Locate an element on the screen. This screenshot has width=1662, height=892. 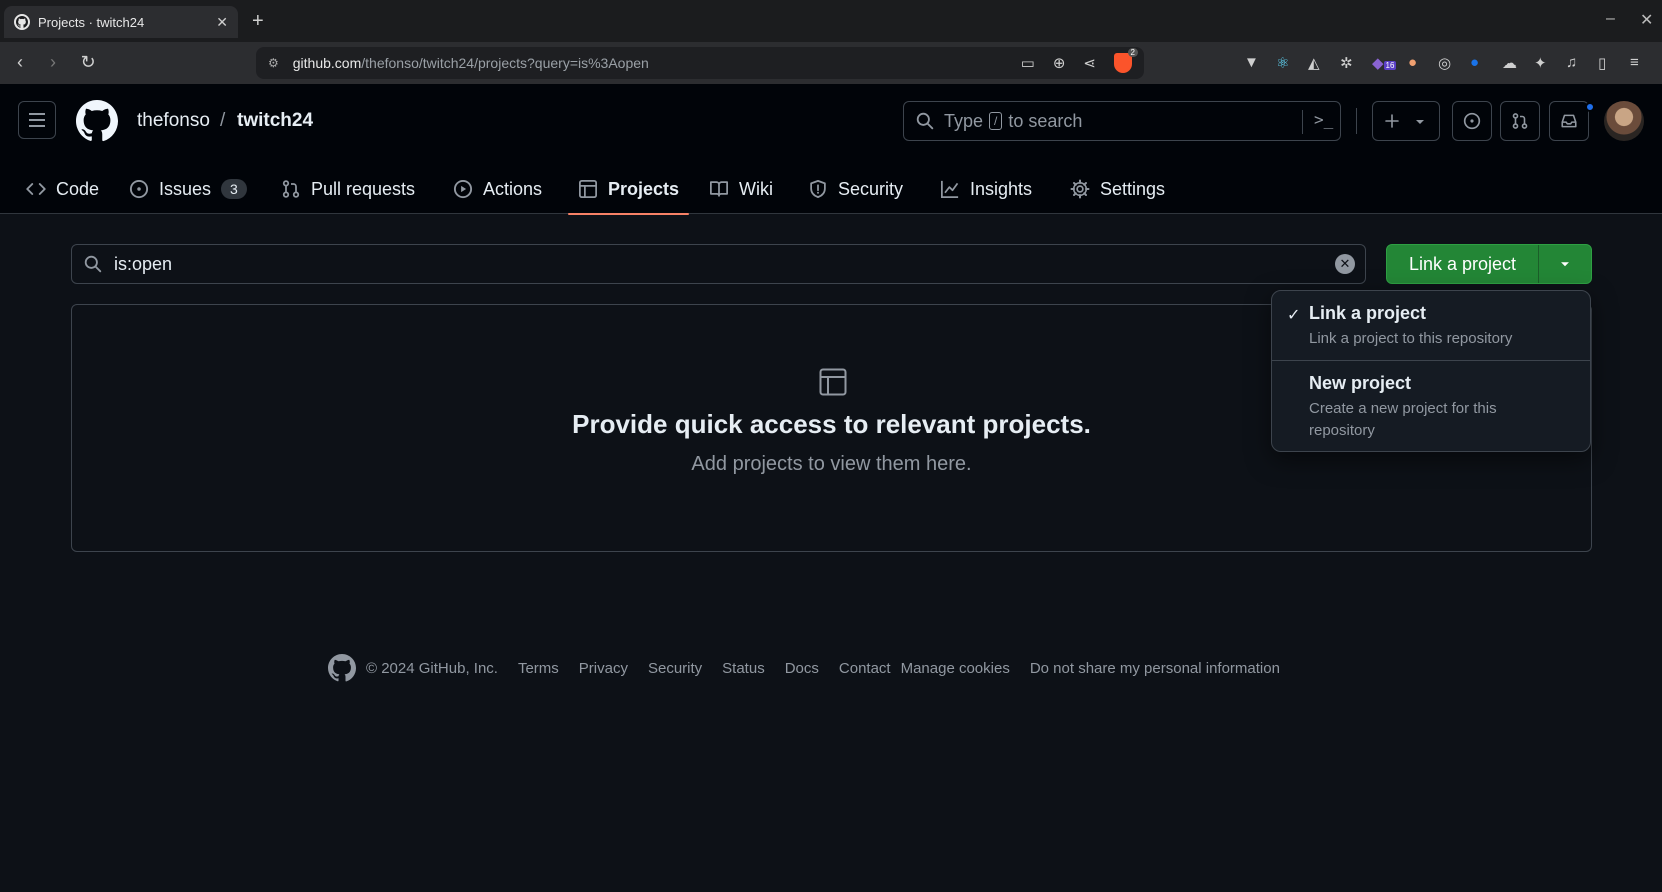
cloud-extension-icon: ☁ is located at coordinates (1509, 63).